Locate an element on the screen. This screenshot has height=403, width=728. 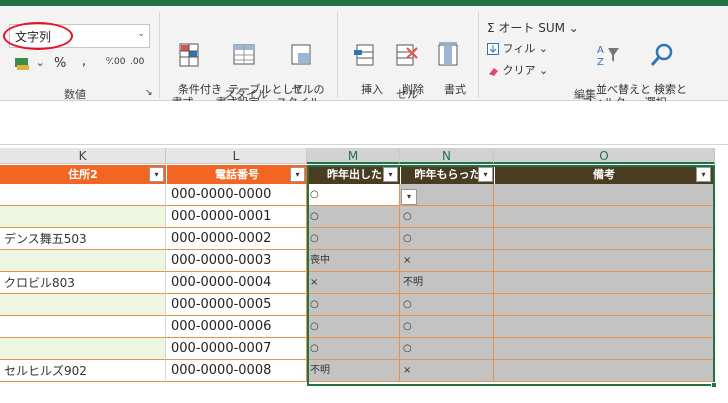
cell-address2: クロビル803 is located at coordinates (83, 283).